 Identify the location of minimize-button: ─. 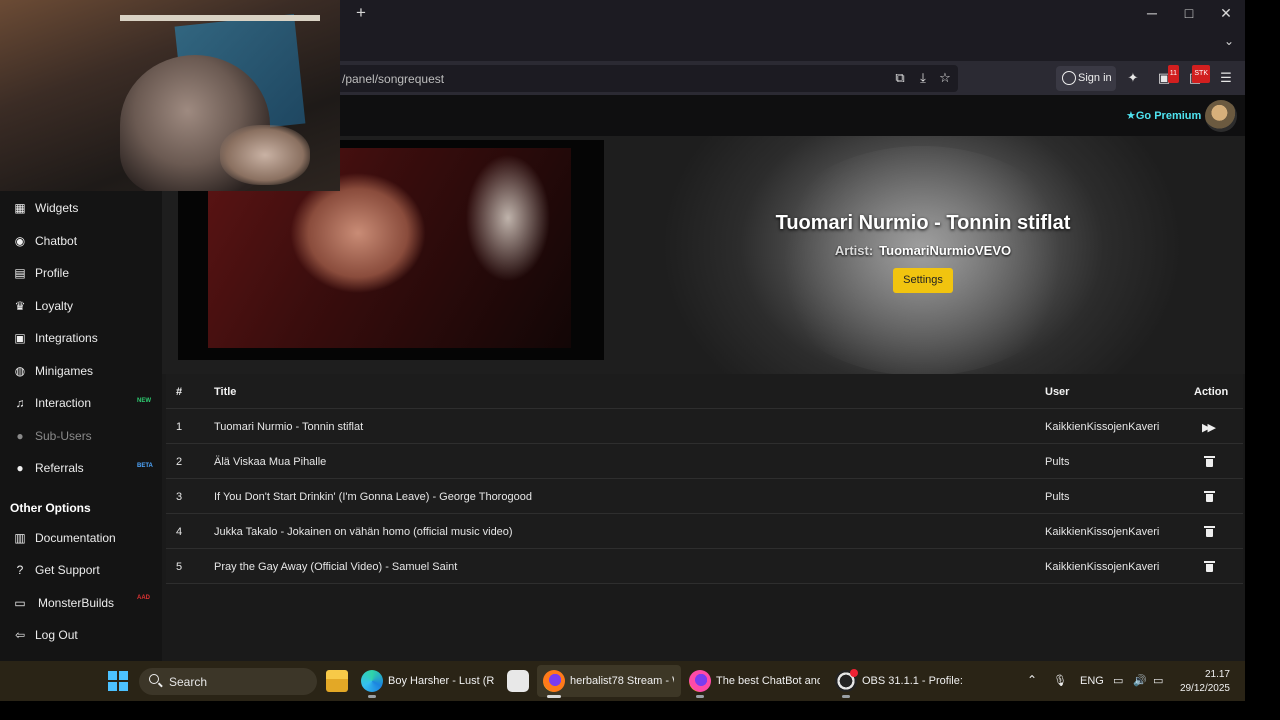
(1152, 13).